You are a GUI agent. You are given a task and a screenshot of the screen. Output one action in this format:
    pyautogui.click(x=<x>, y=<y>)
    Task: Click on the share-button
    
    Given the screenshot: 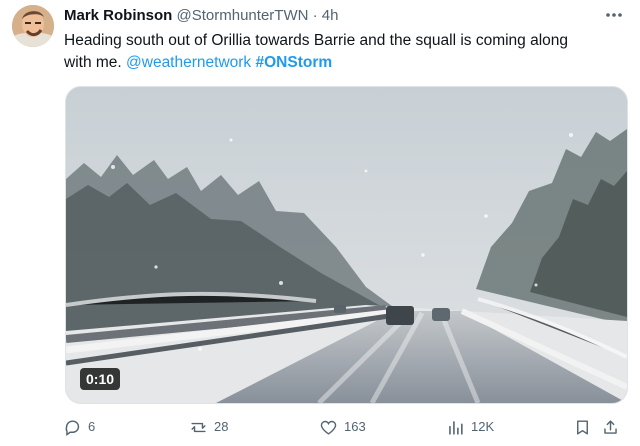 What is the action you would take?
    pyautogui.click(x=610, y=427)
    